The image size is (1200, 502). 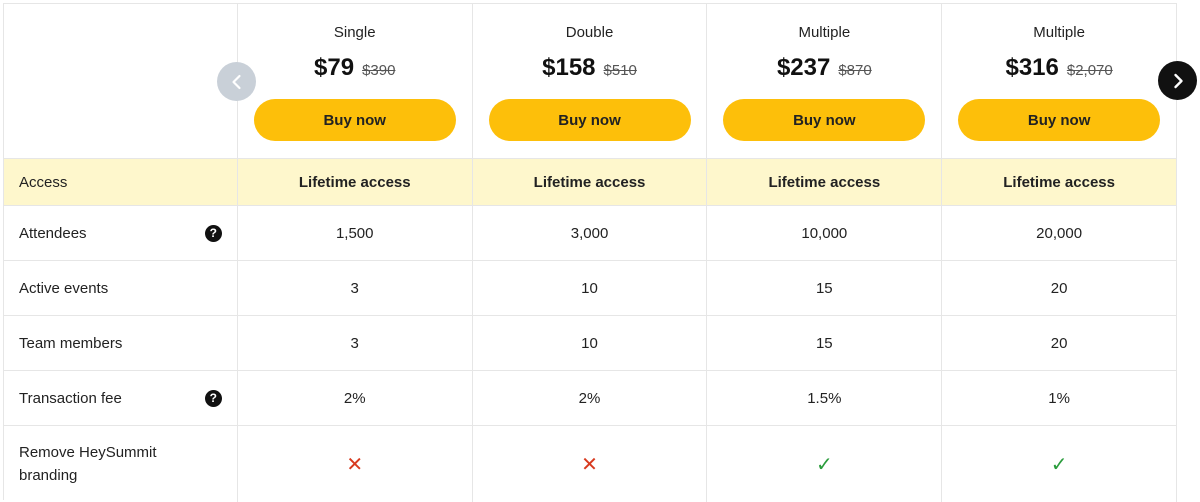 I want to click on plan-old-price: $2,070, so click(x=1089, y=70).